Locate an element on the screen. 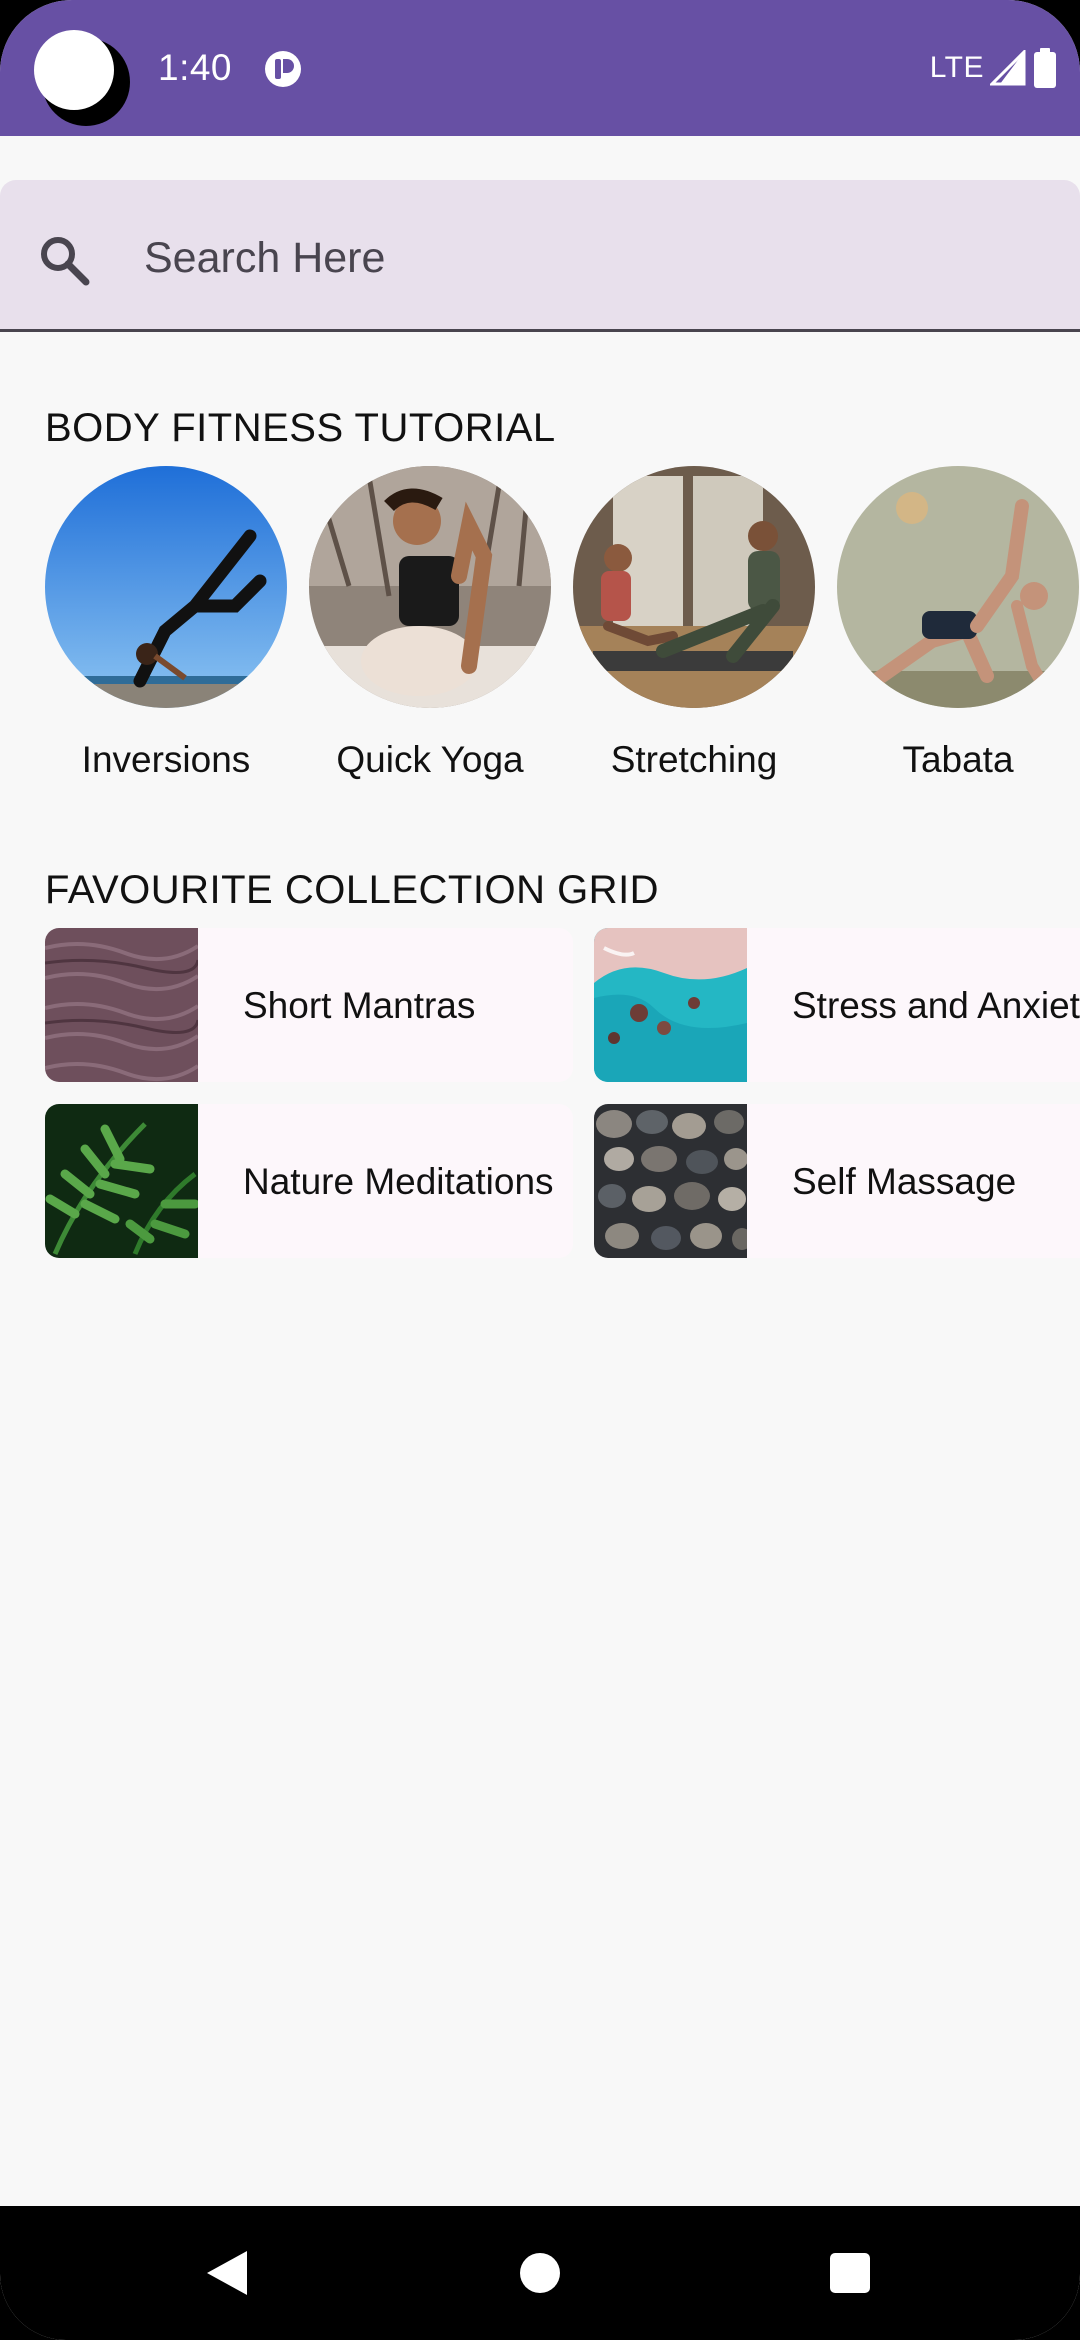  tutorial-item-stretching: Stretching is located at coordinates (694, 625).